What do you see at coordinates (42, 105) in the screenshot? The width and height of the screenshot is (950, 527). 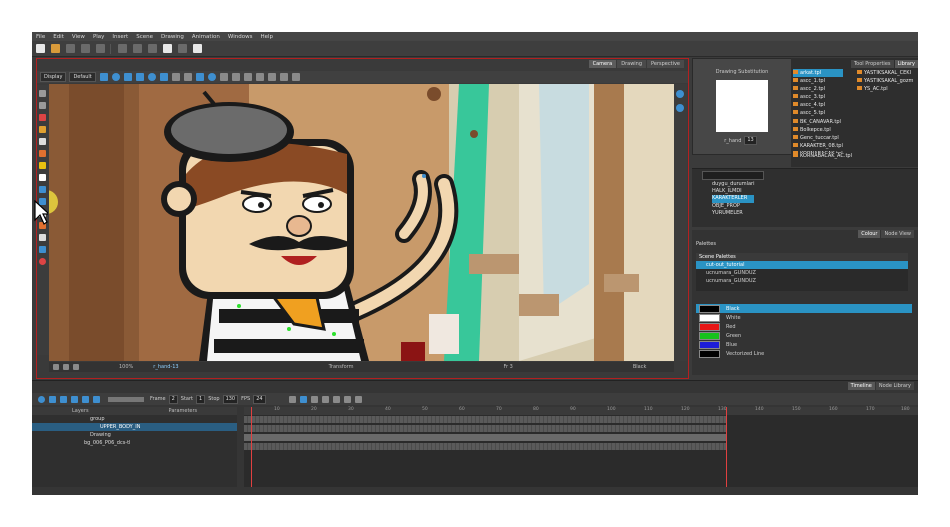 I see `contour-editor-icon` at bounding box center [42, 105].